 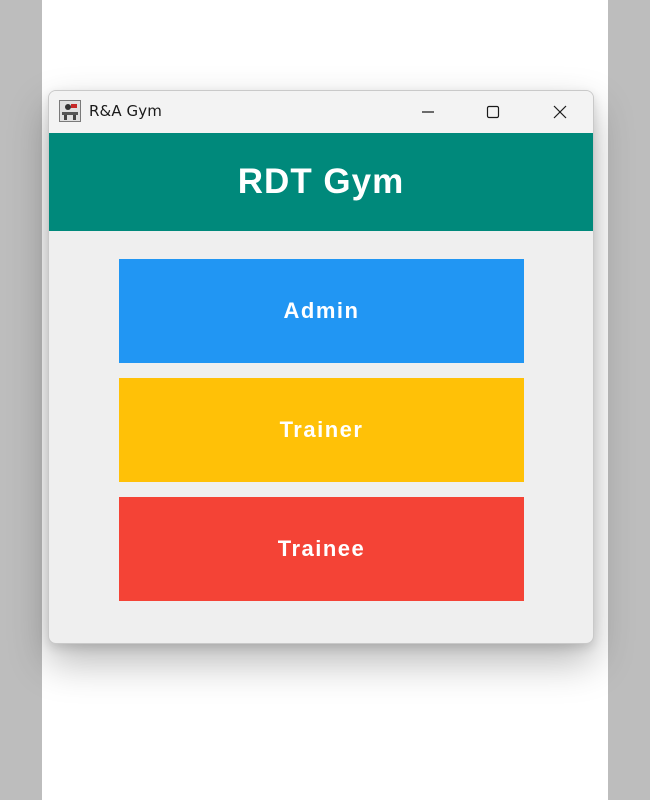 I want to click on close-icon, so click(x=560, y=112).